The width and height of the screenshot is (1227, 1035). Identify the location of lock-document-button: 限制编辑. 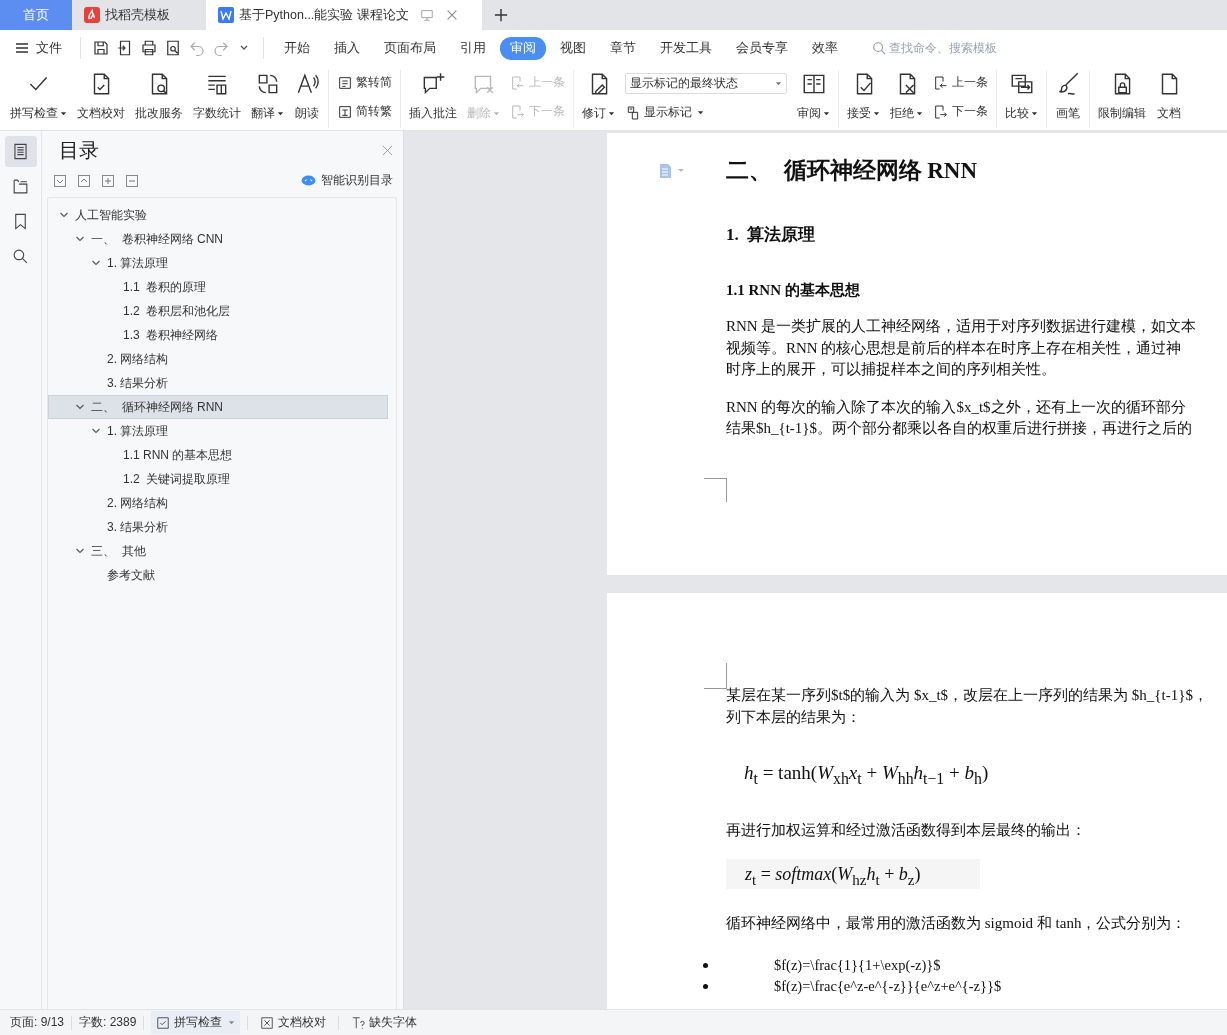
(1122, 99).